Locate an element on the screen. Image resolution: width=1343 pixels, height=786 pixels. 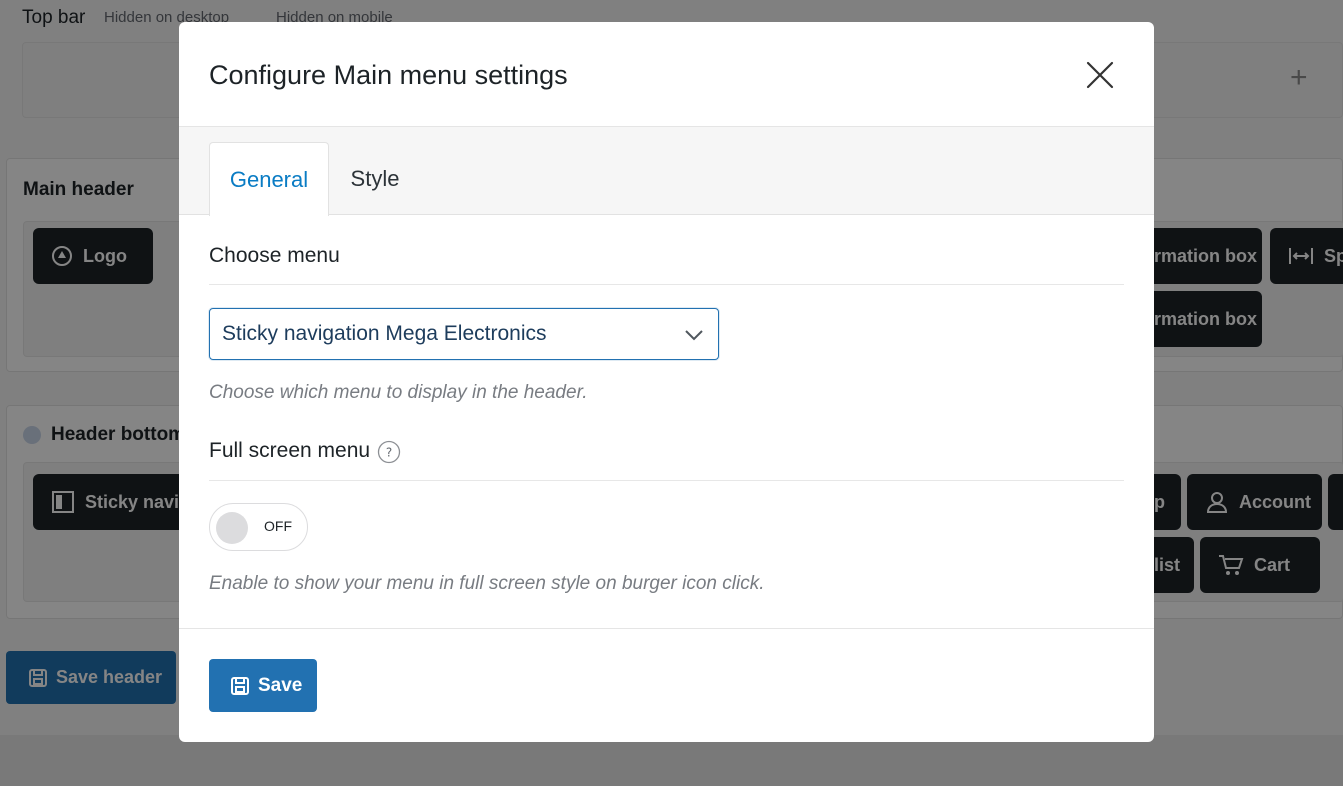
close-button is located at coordinates (1100, 75).